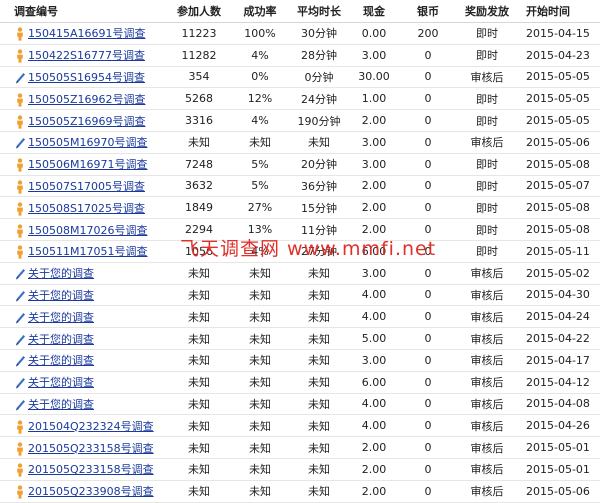 The image size is (600, 503). What do you see at coordinates (199, 295) in the screenshot?
I see `participants-cell: 未知` at bounding box center [199, 295].